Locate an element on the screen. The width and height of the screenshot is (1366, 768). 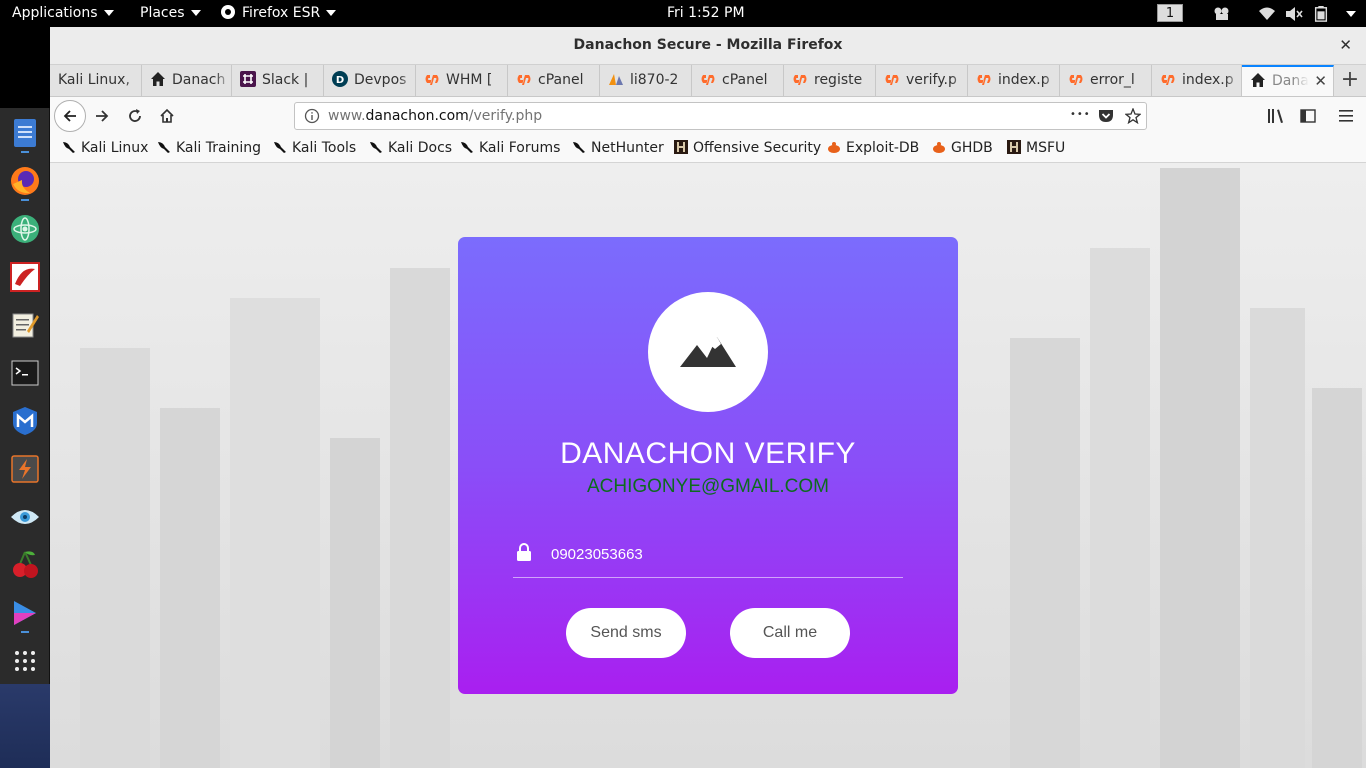
nav-toolbar: www.danachon.com/verify.php ••• is located at coordinates (708, 116).